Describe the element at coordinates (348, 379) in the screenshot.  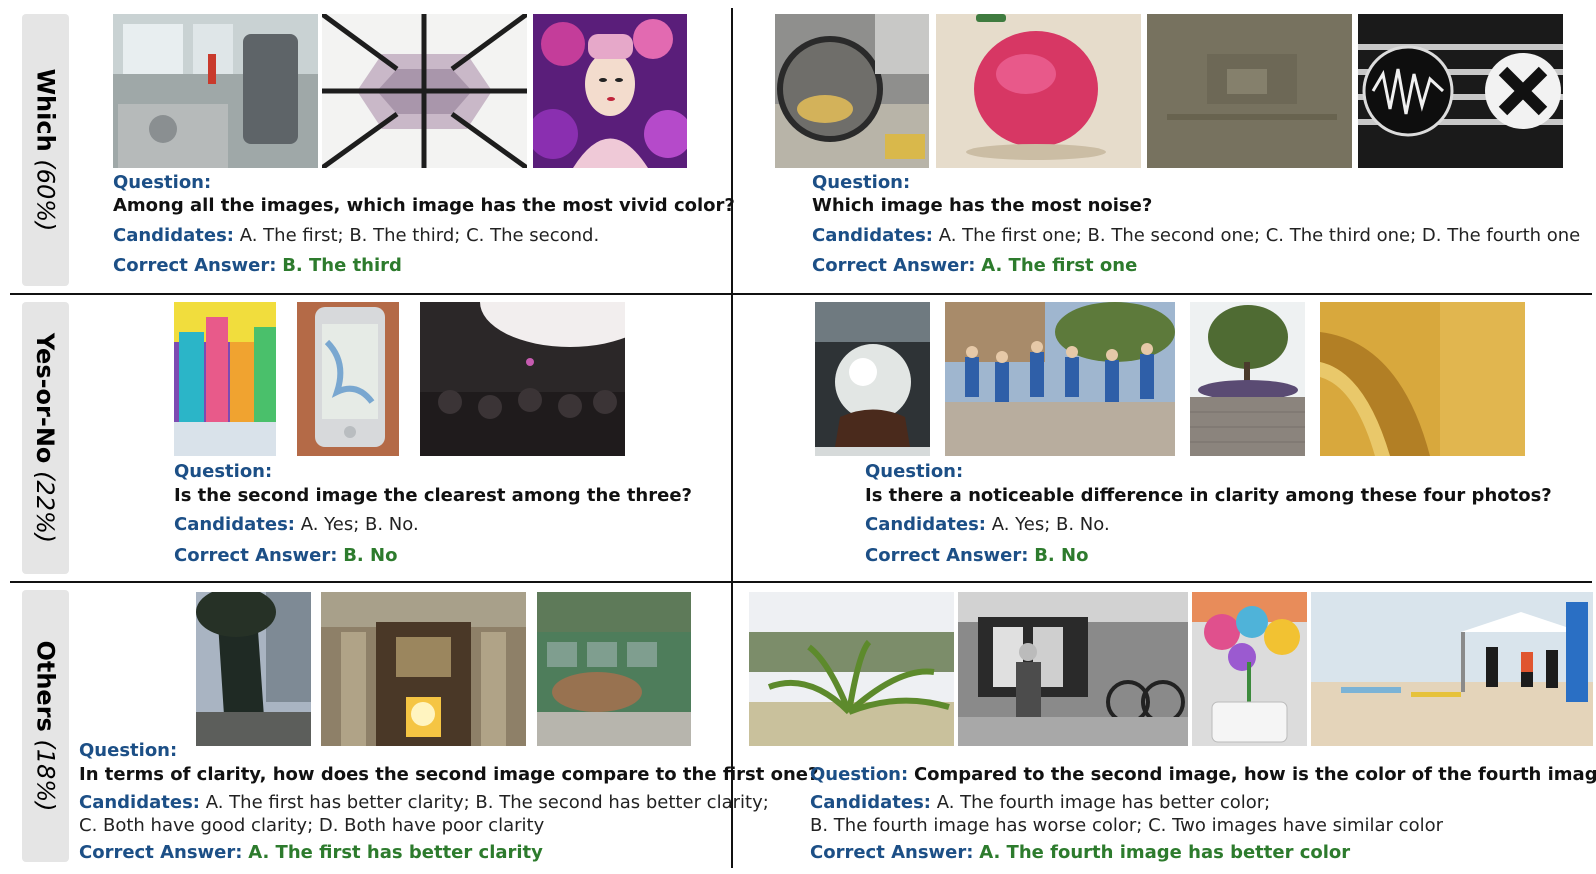
I see `photo-phone-map` at that location.